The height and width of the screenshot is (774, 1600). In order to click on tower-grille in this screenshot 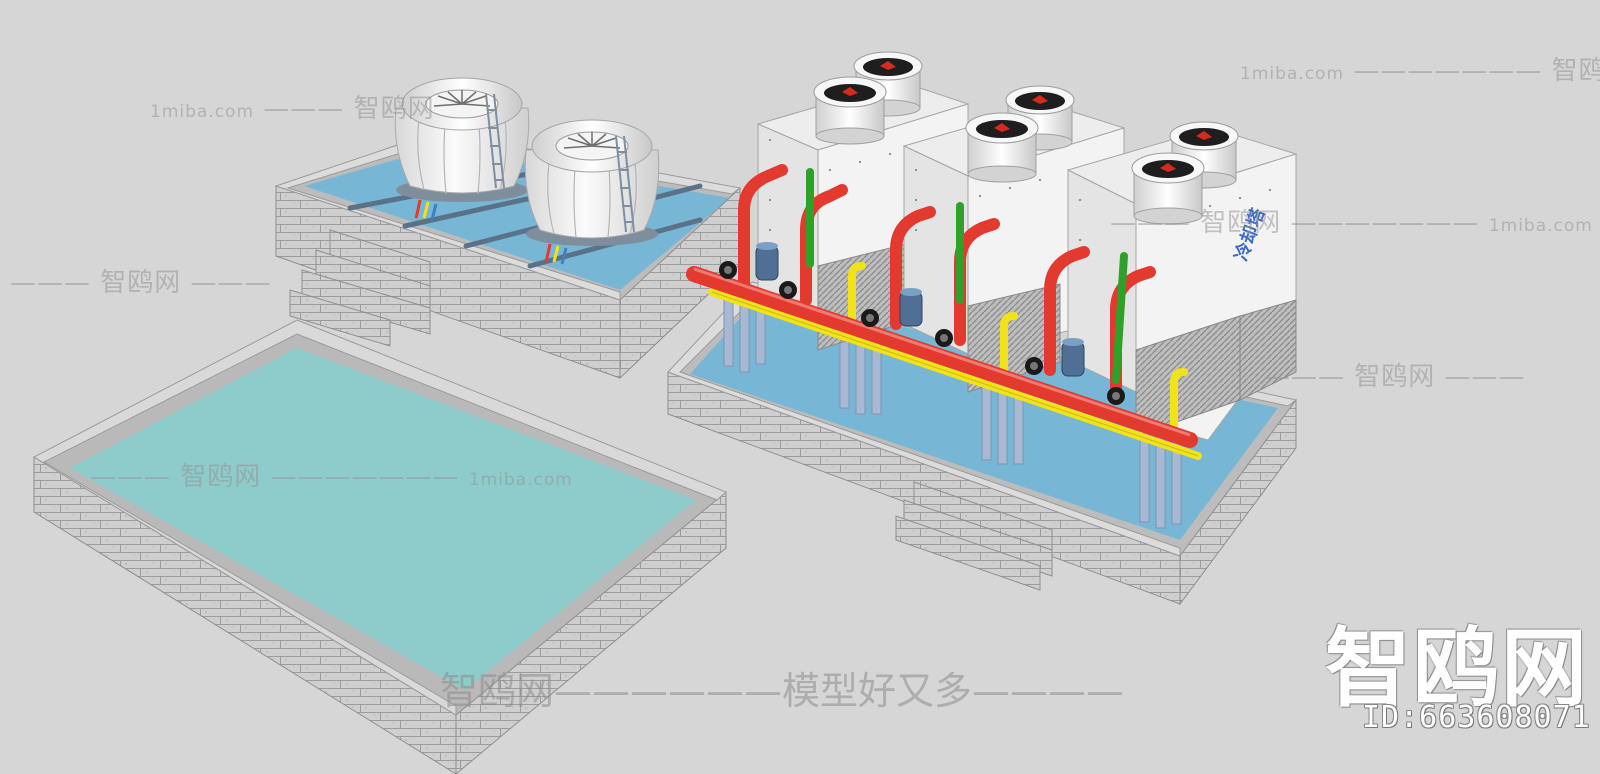, I will do `click(1268, 350)`.